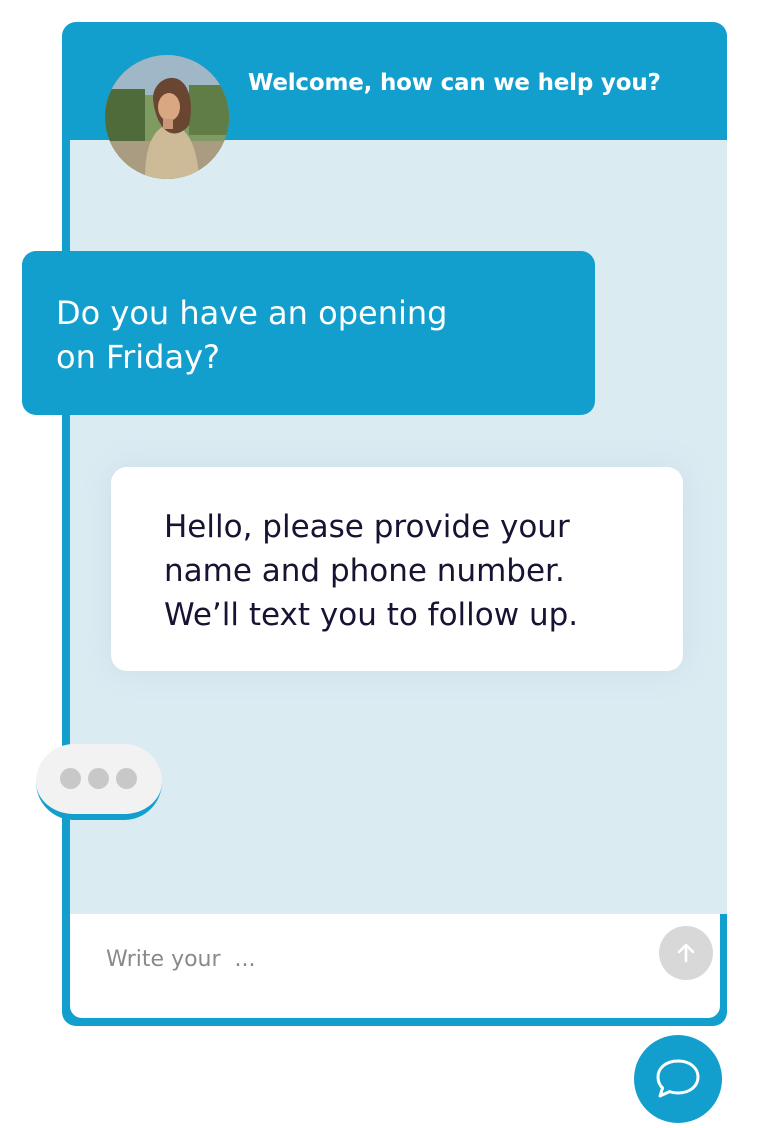 This screenshot has height=1128, width=768. I want to click on message-line: name and phone number., so click(364, 571).